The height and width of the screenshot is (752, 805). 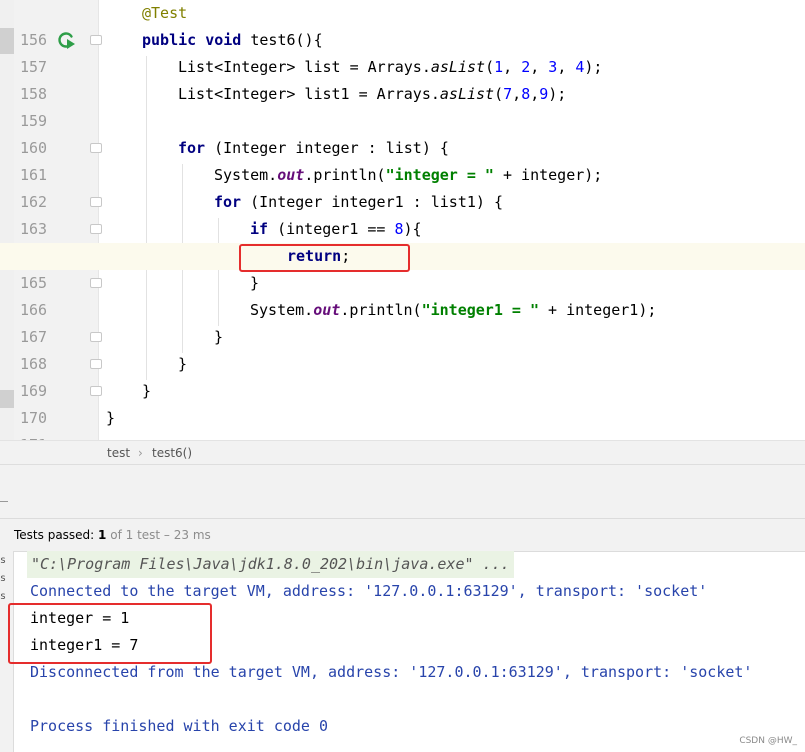 I want to click on code-text: + integer);, so click(x=548, y=175).